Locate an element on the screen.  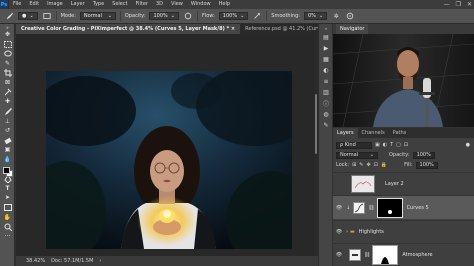
hand-tool-icon: ✋ is located at coordinates (7, 217).